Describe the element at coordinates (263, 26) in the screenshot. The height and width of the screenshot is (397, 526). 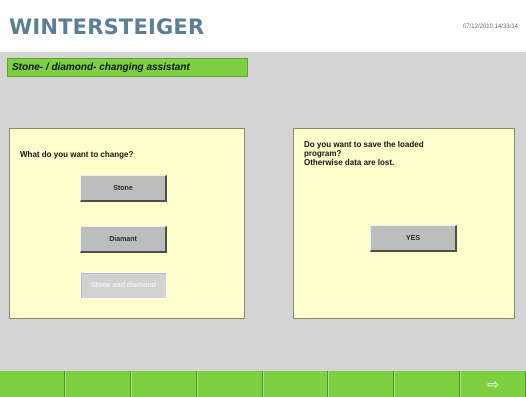
I see `header-bar: WINTERSTEIGER 07/12/2010 14/33/14` at that location.